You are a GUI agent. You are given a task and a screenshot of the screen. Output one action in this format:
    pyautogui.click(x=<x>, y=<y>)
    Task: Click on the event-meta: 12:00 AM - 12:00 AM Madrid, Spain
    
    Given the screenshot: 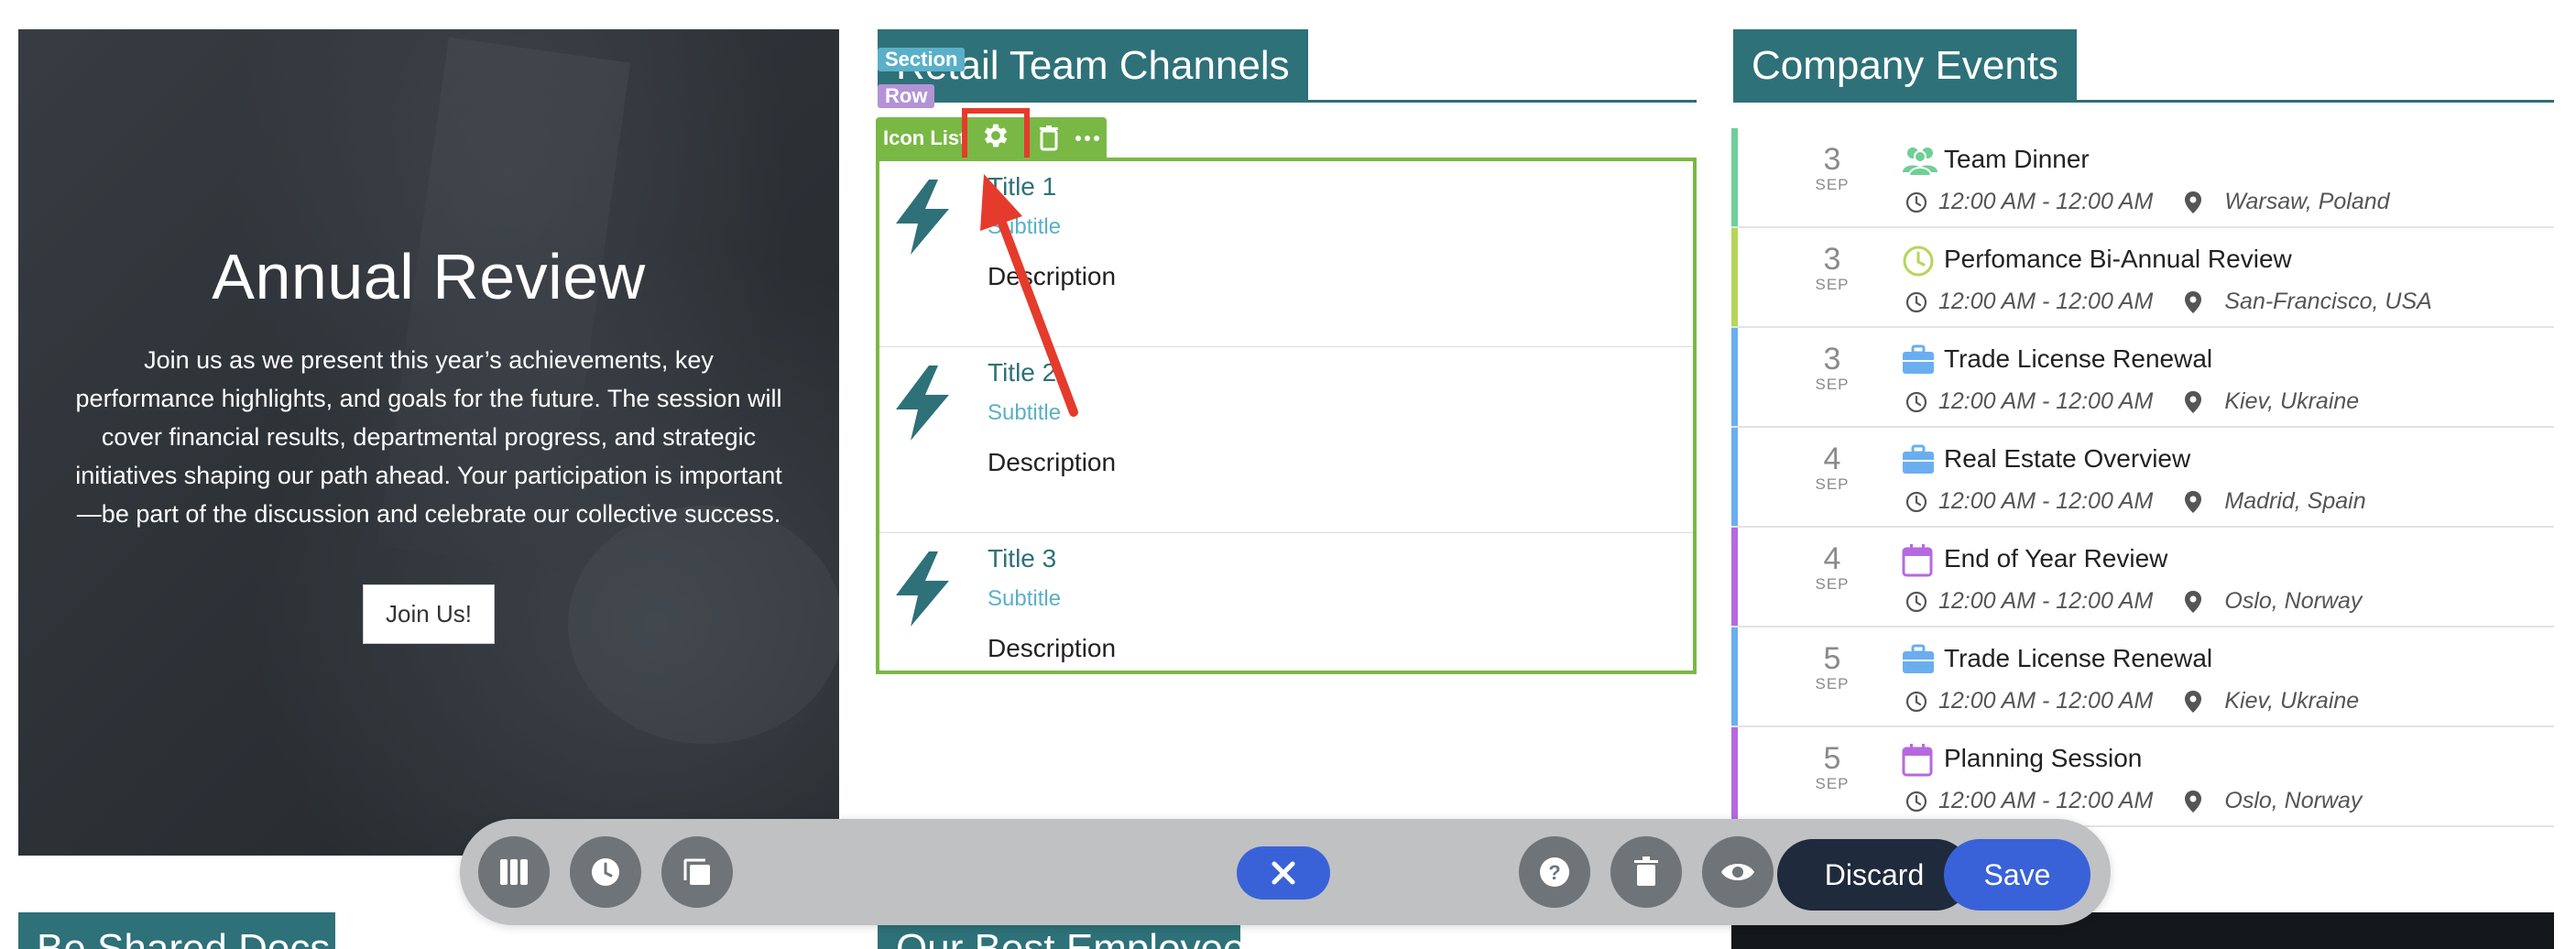 What is the action you would take?
    pyautogui.click(x=2135, y=501)
    